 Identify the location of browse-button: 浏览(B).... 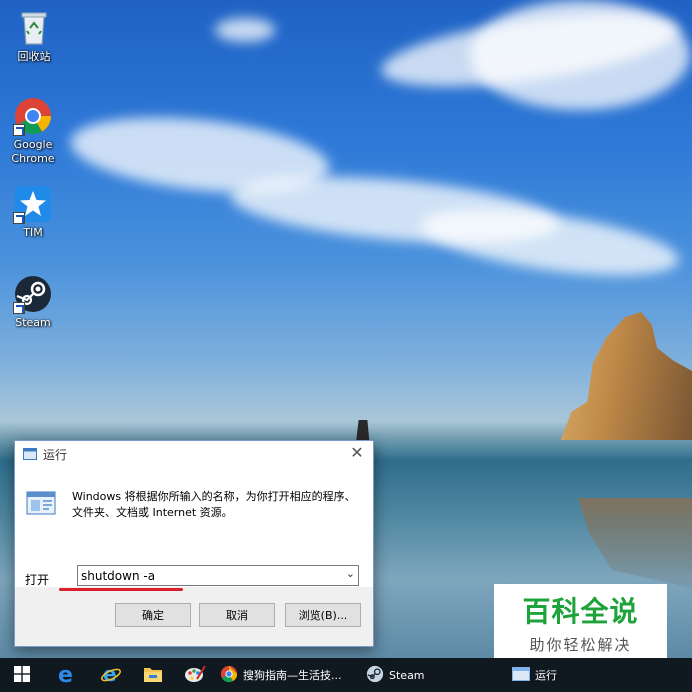
(323, 615).